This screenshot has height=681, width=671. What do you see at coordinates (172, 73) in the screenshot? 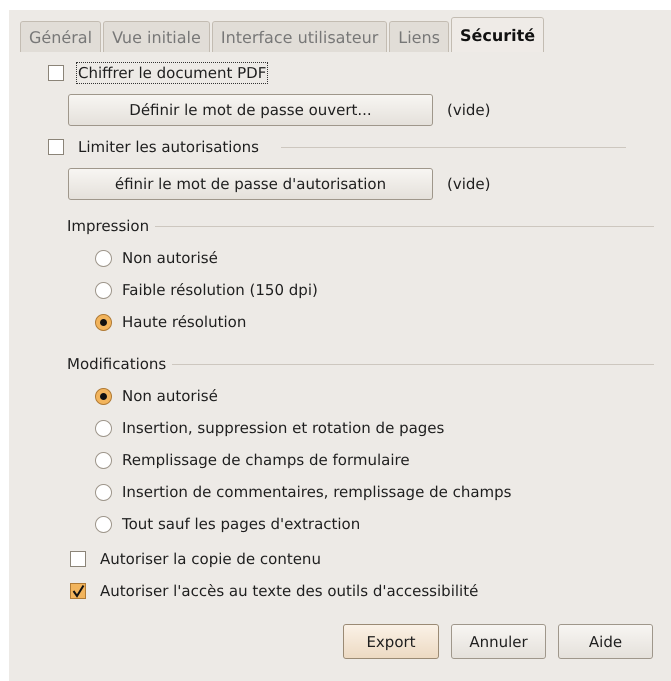
I see `checkbox-label: Chiffrer le document PDF` at bounding box center [172, 73].